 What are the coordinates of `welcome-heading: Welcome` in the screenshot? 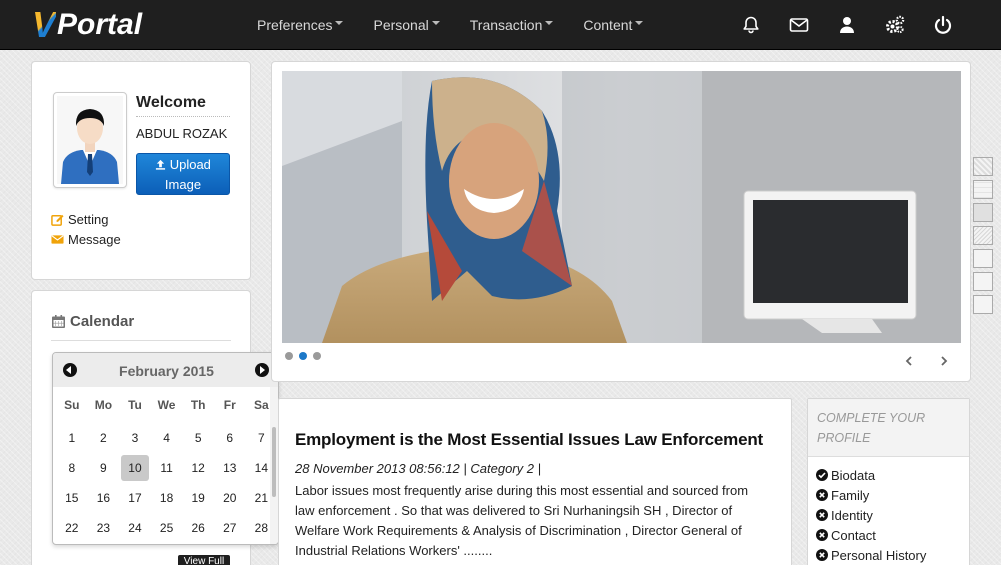 It's located at (183, 105).